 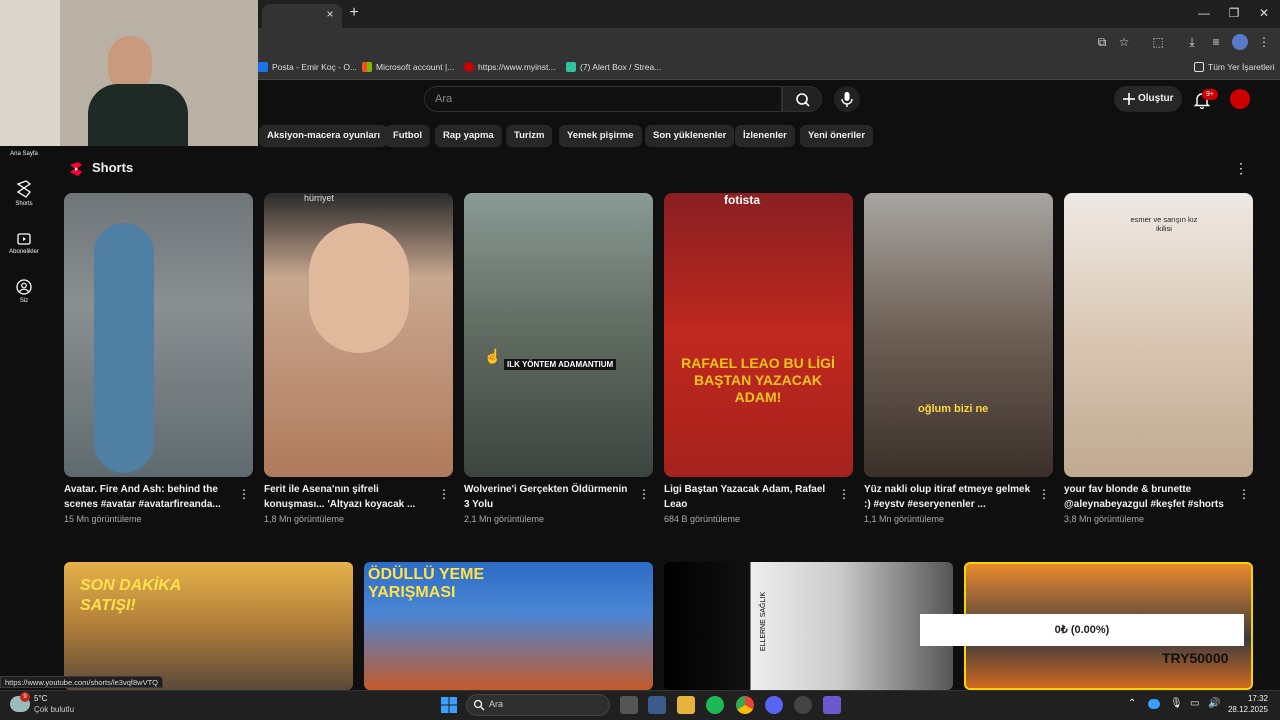 What do you see at coordinates (1204, 13) in the screenshot?
I see `minimize-icon: —` at bounding box center [1204, 13].